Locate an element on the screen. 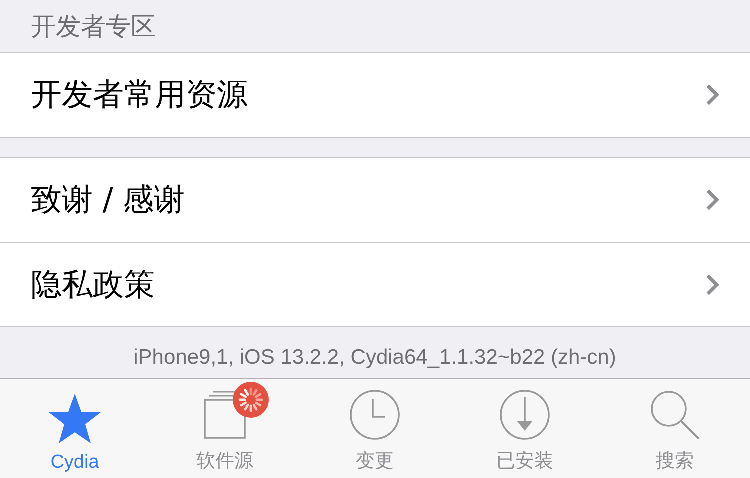  star-icon is located at coordinates (75, 419).